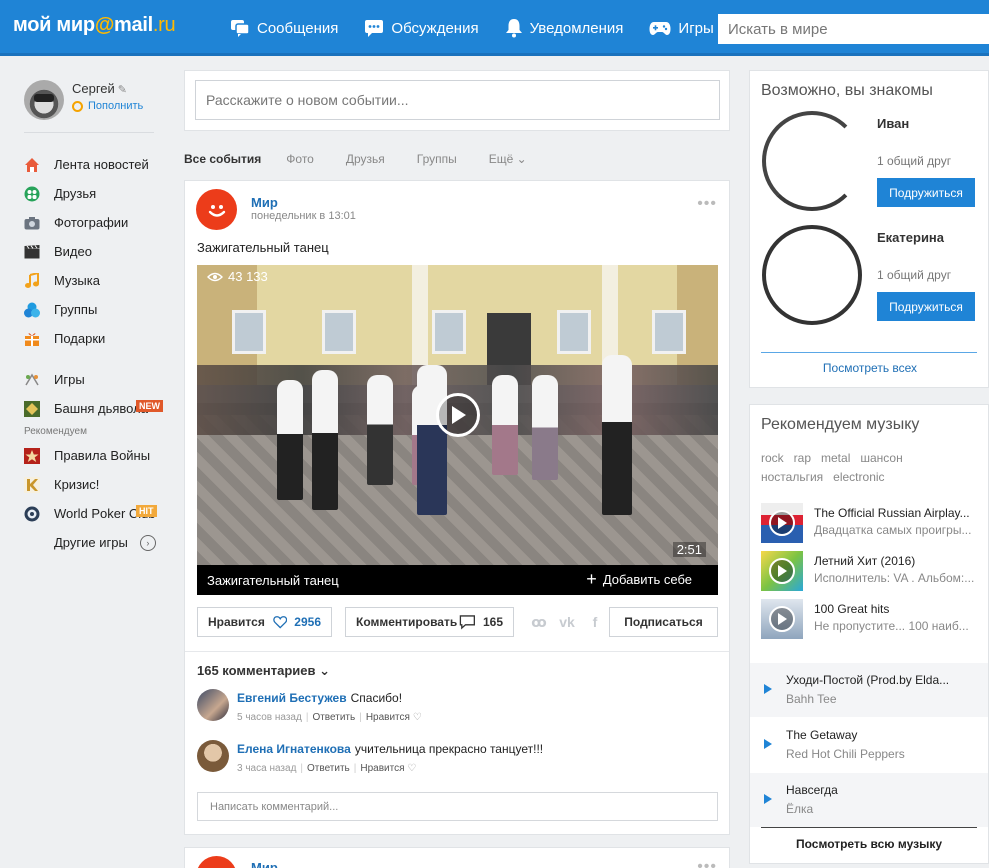 Image resolution: width=989 pixels, height=868 pixels. I want to click on genre-tag: rock, so click(772, 458).